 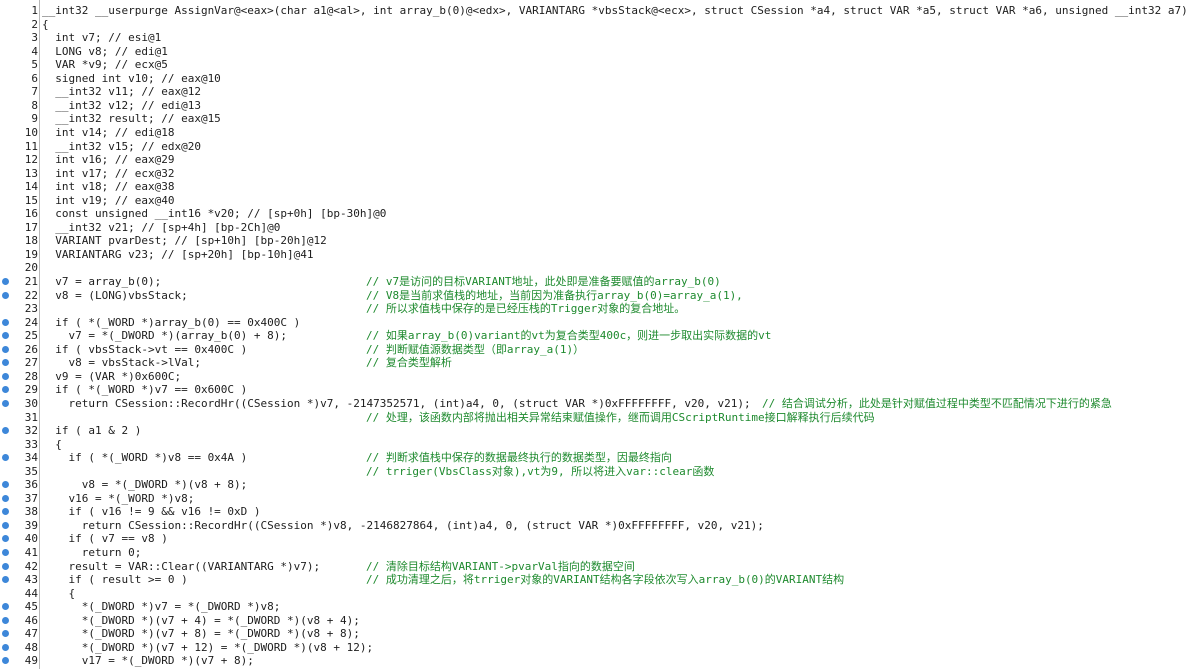 I want to click on line-number: 7, so click(x=34, y=92).